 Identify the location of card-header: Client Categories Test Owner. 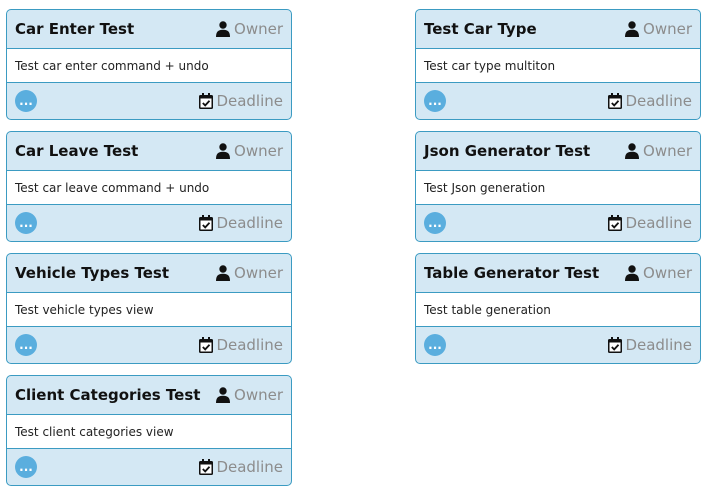
(149, 395).